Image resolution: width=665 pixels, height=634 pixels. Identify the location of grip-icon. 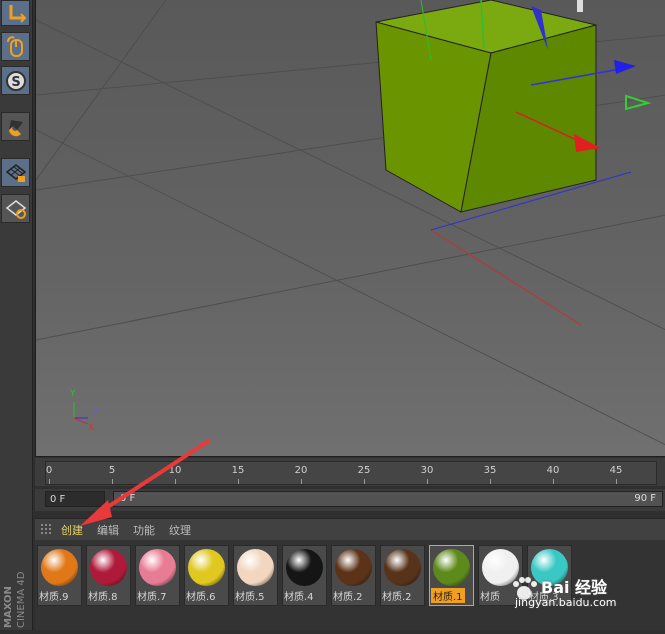
(46, 529).